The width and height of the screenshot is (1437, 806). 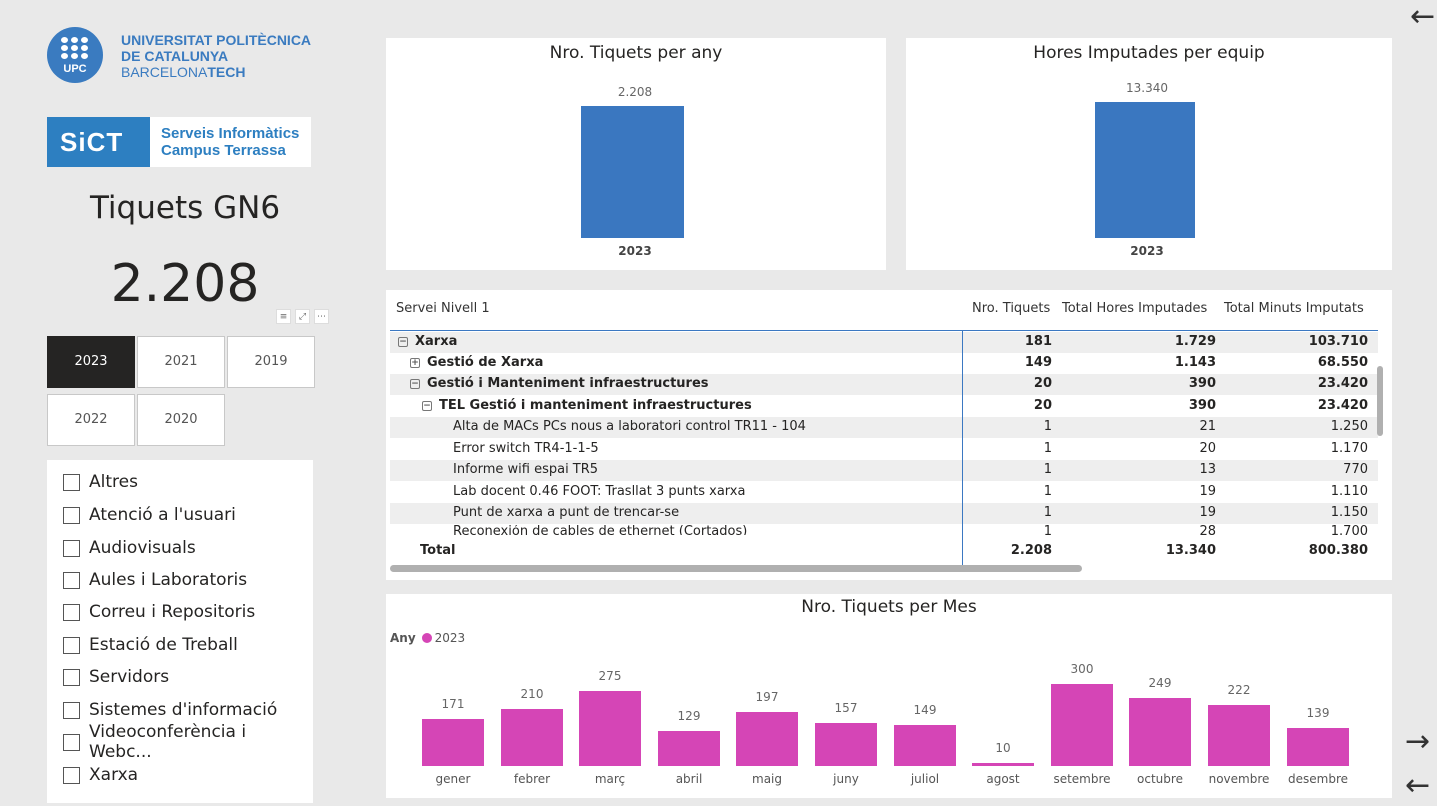 What do you see at coordinates (181, 362) in the screenshot?
I see `year-button-2021: 2021` at bounding box center [181, 362].